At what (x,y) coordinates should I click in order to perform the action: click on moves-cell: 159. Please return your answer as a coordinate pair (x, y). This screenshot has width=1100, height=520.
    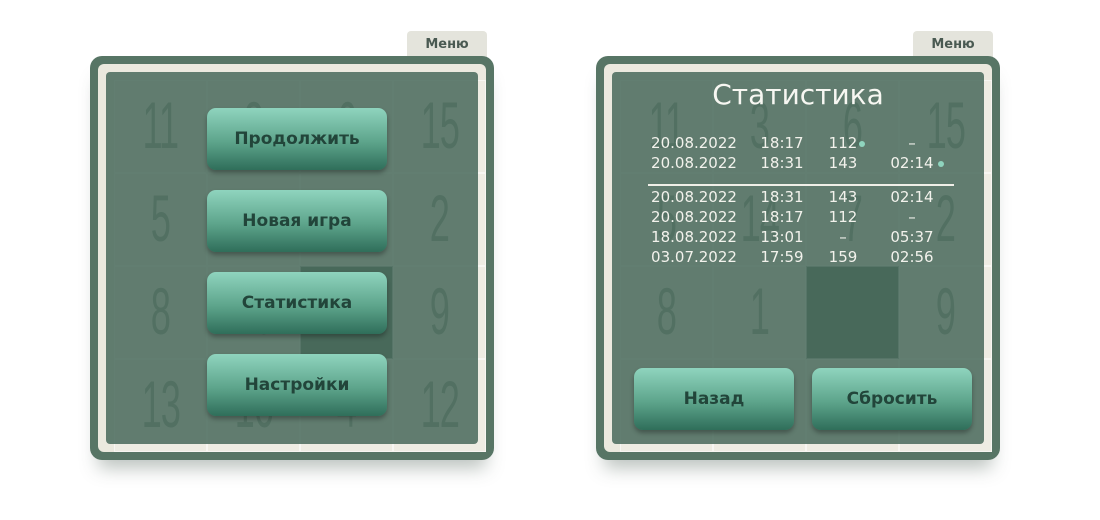
    Looking at the image, I should click on (843, 257).